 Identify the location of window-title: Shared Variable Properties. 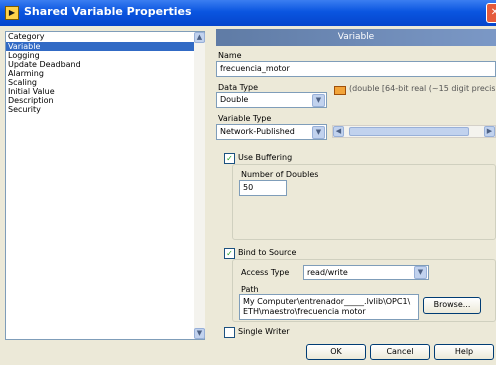
(108, 11).